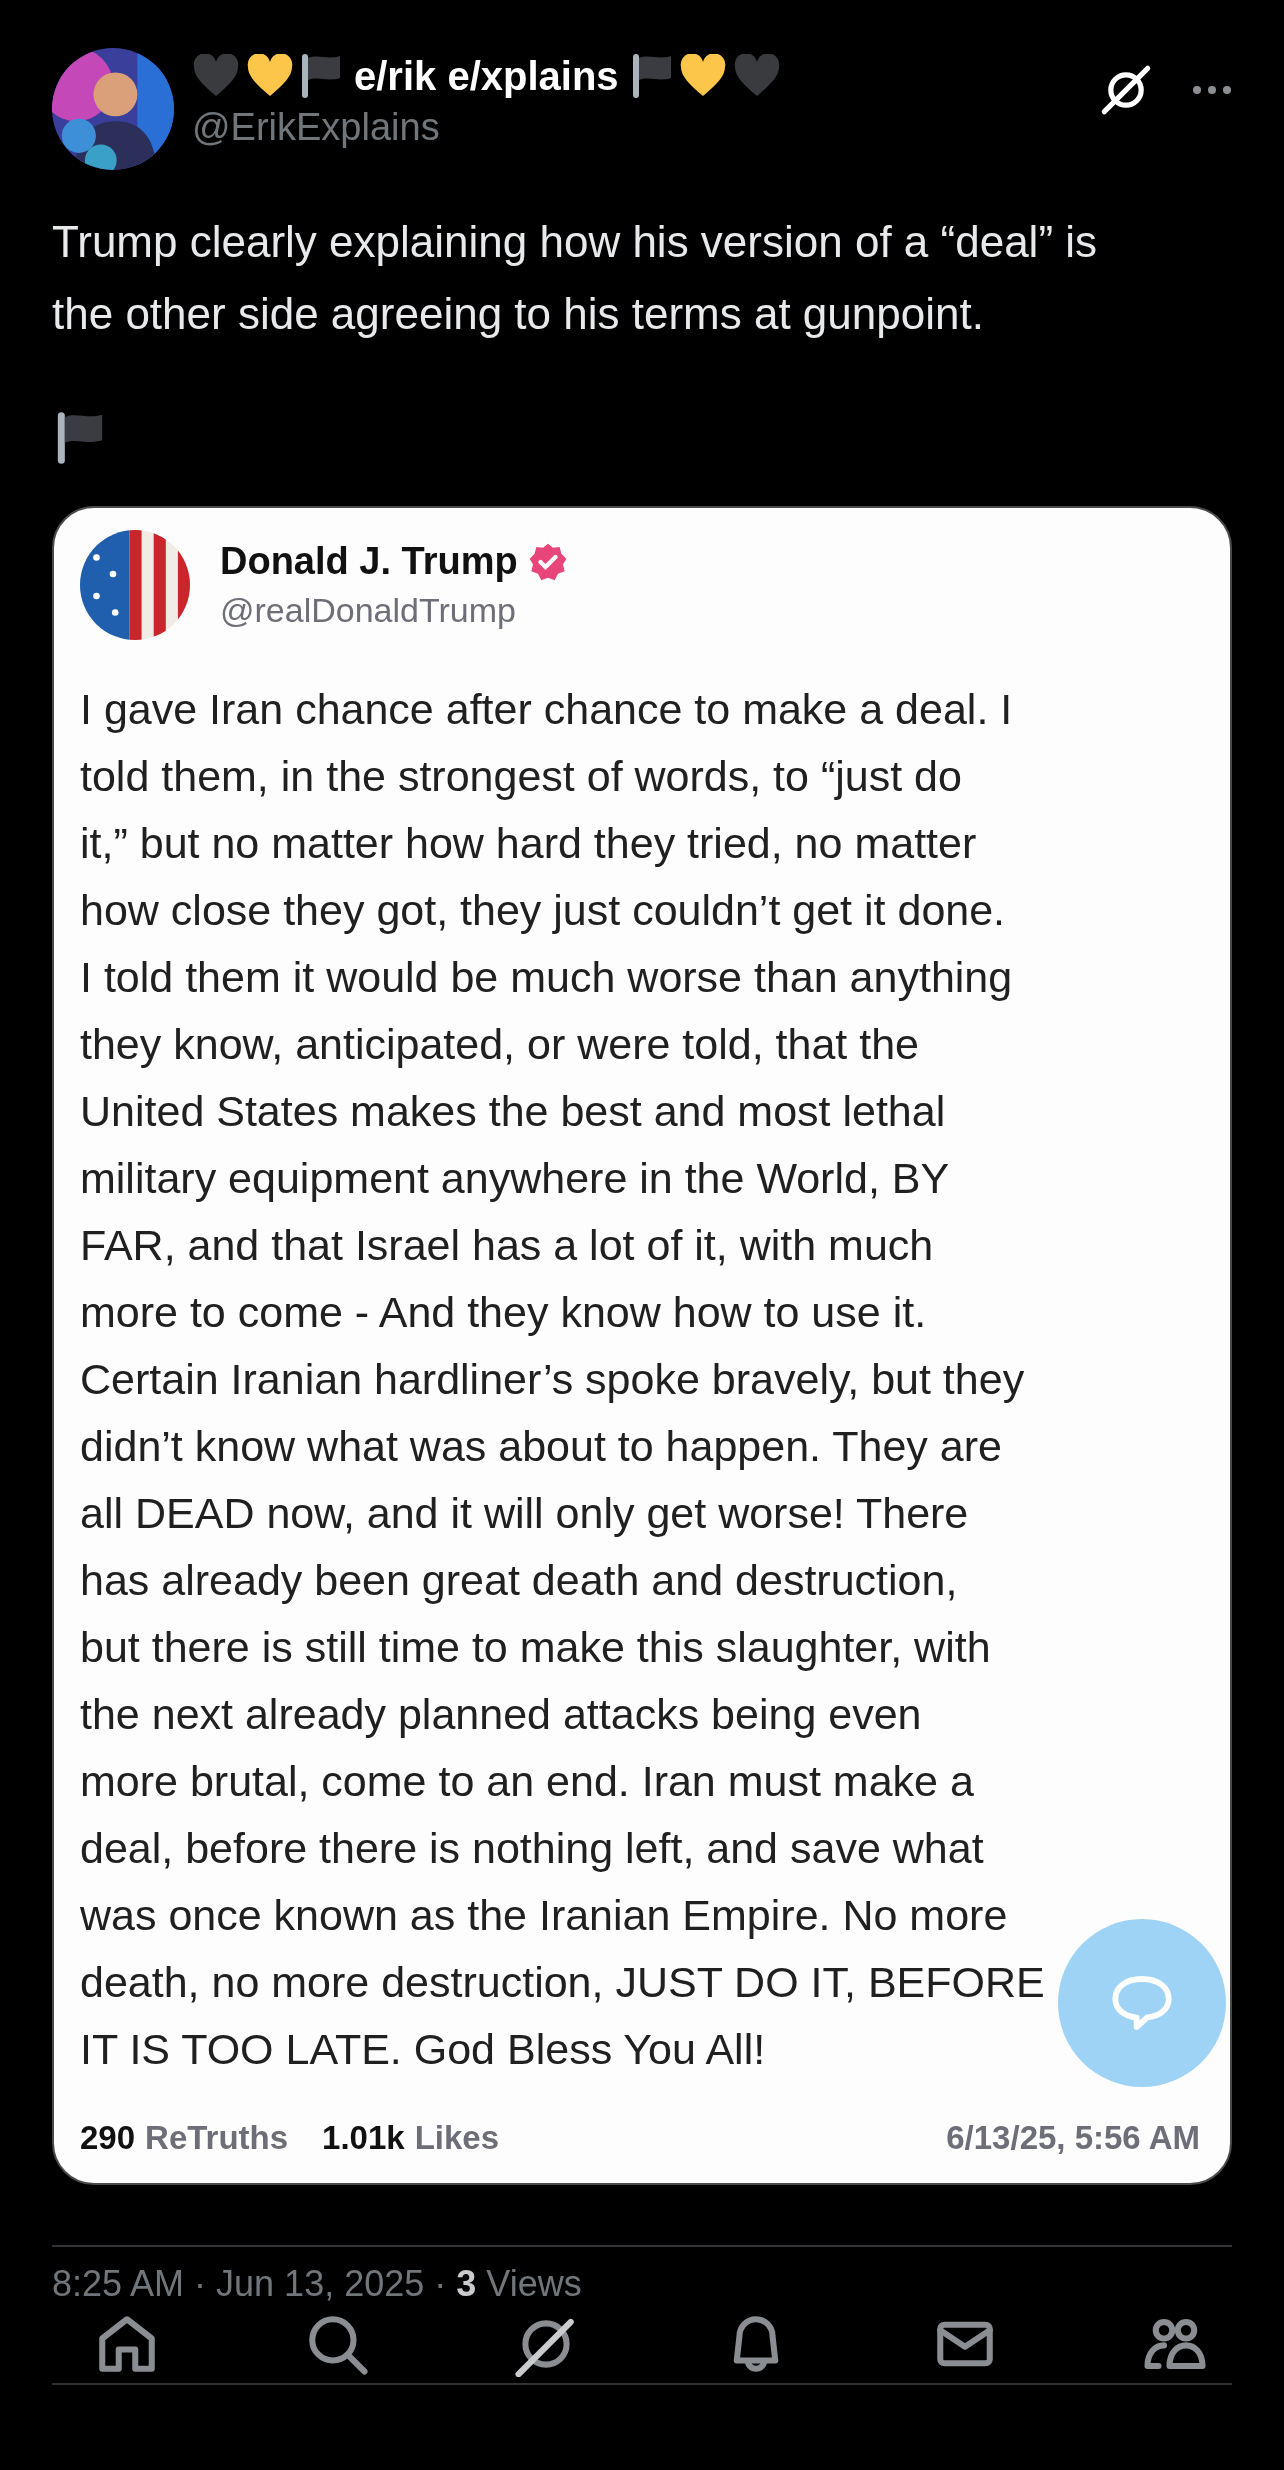 The width and height of the screenshot is (1284, 2470). I want to click on post-timestamp: 6/13/25, 5:56 AM, so click(1073, 2138).